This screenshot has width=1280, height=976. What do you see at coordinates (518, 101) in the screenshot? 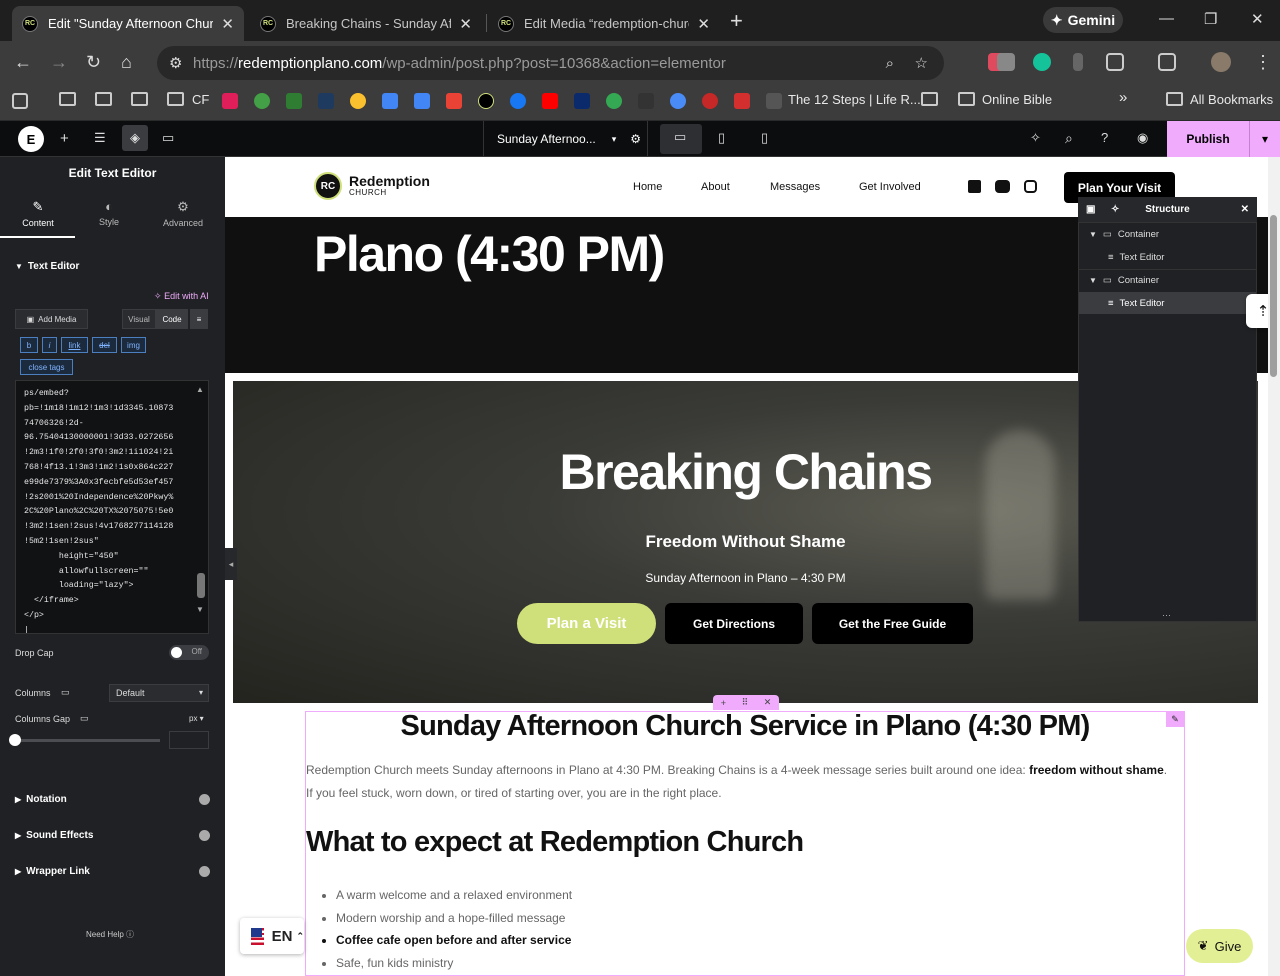
I see `facebook-icon` at bounding box center [518, 101].